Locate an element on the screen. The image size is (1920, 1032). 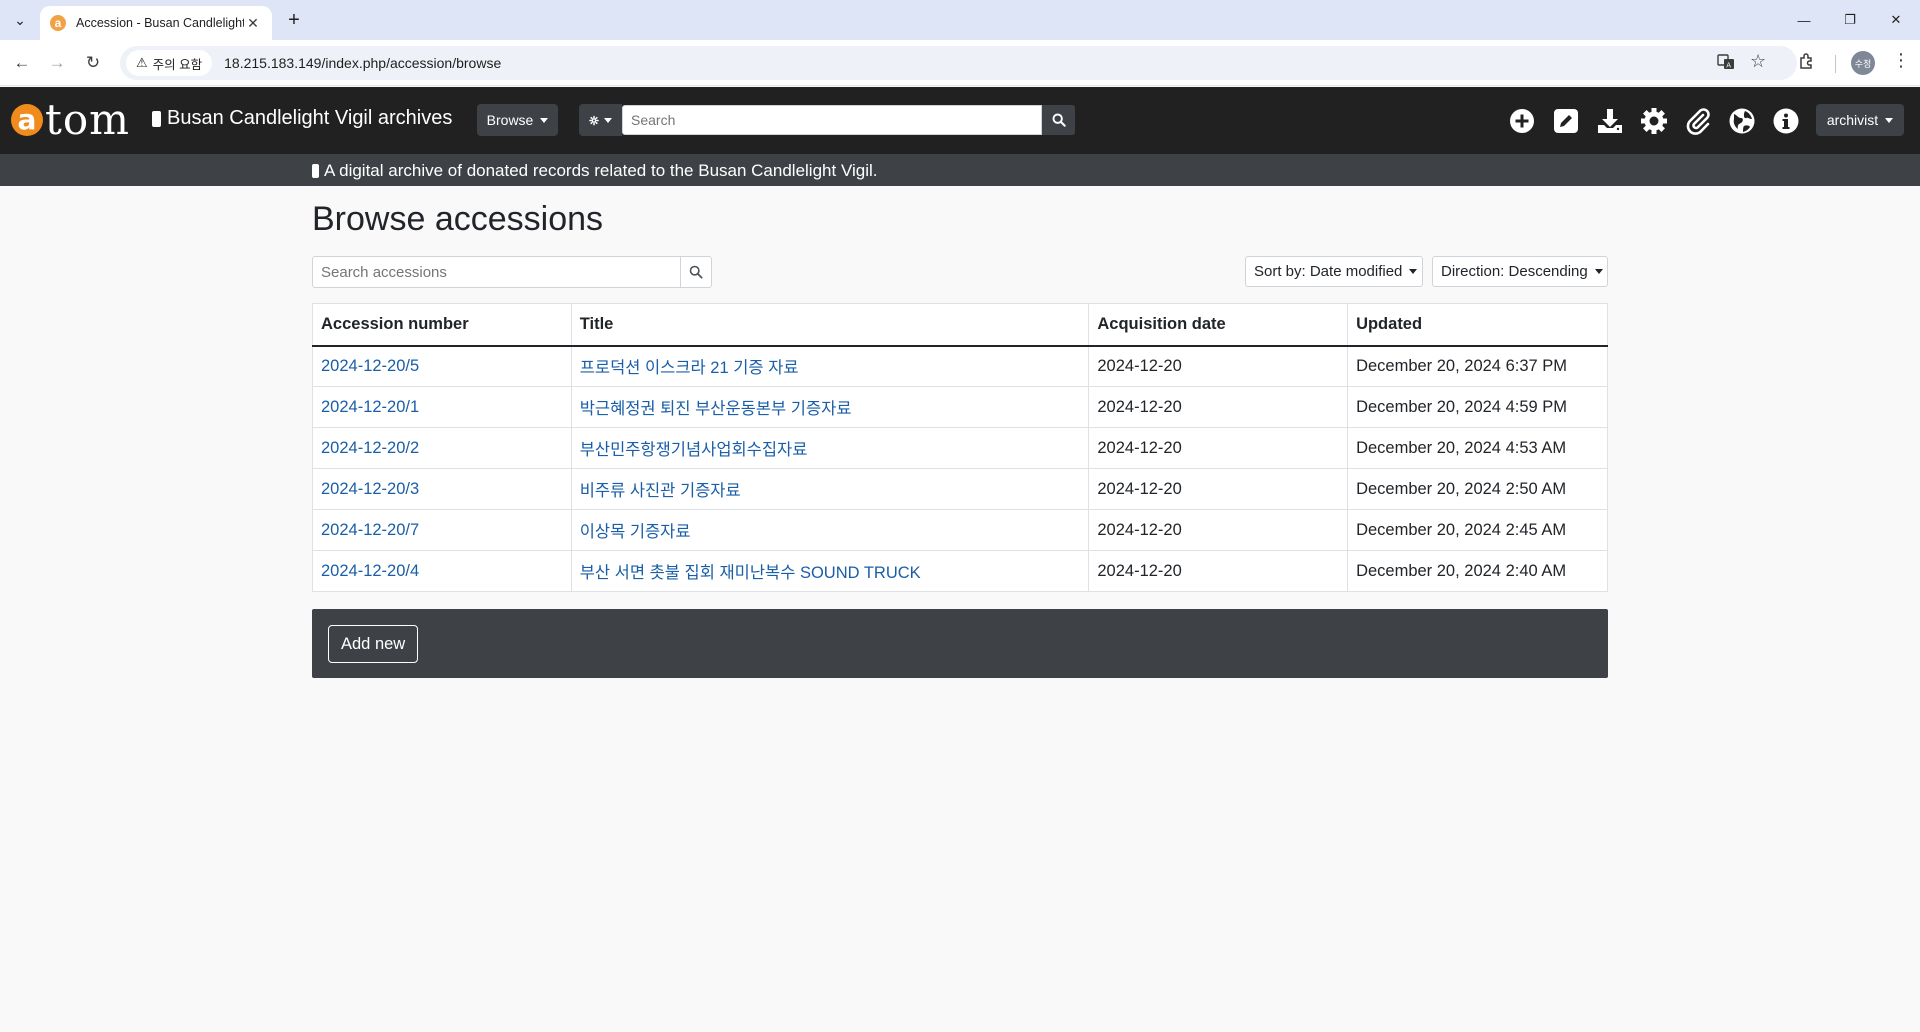
accession-number-cell: 2024-12-20/3 is located at coordinates (442, 489).